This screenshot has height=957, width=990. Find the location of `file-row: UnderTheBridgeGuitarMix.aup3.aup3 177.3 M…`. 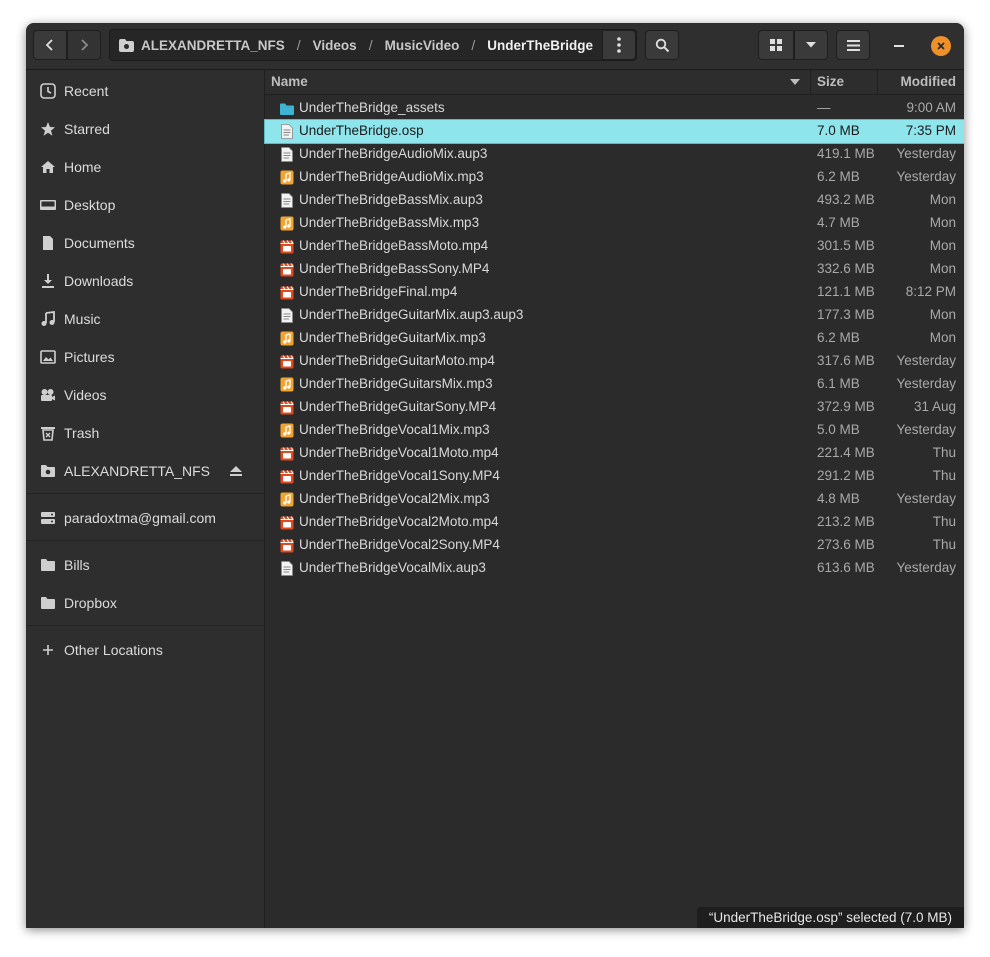

file-row: UnderTheBridgeGuitarMix.aup3.aup3 177.3 M… is located at coordinates (614, 315).